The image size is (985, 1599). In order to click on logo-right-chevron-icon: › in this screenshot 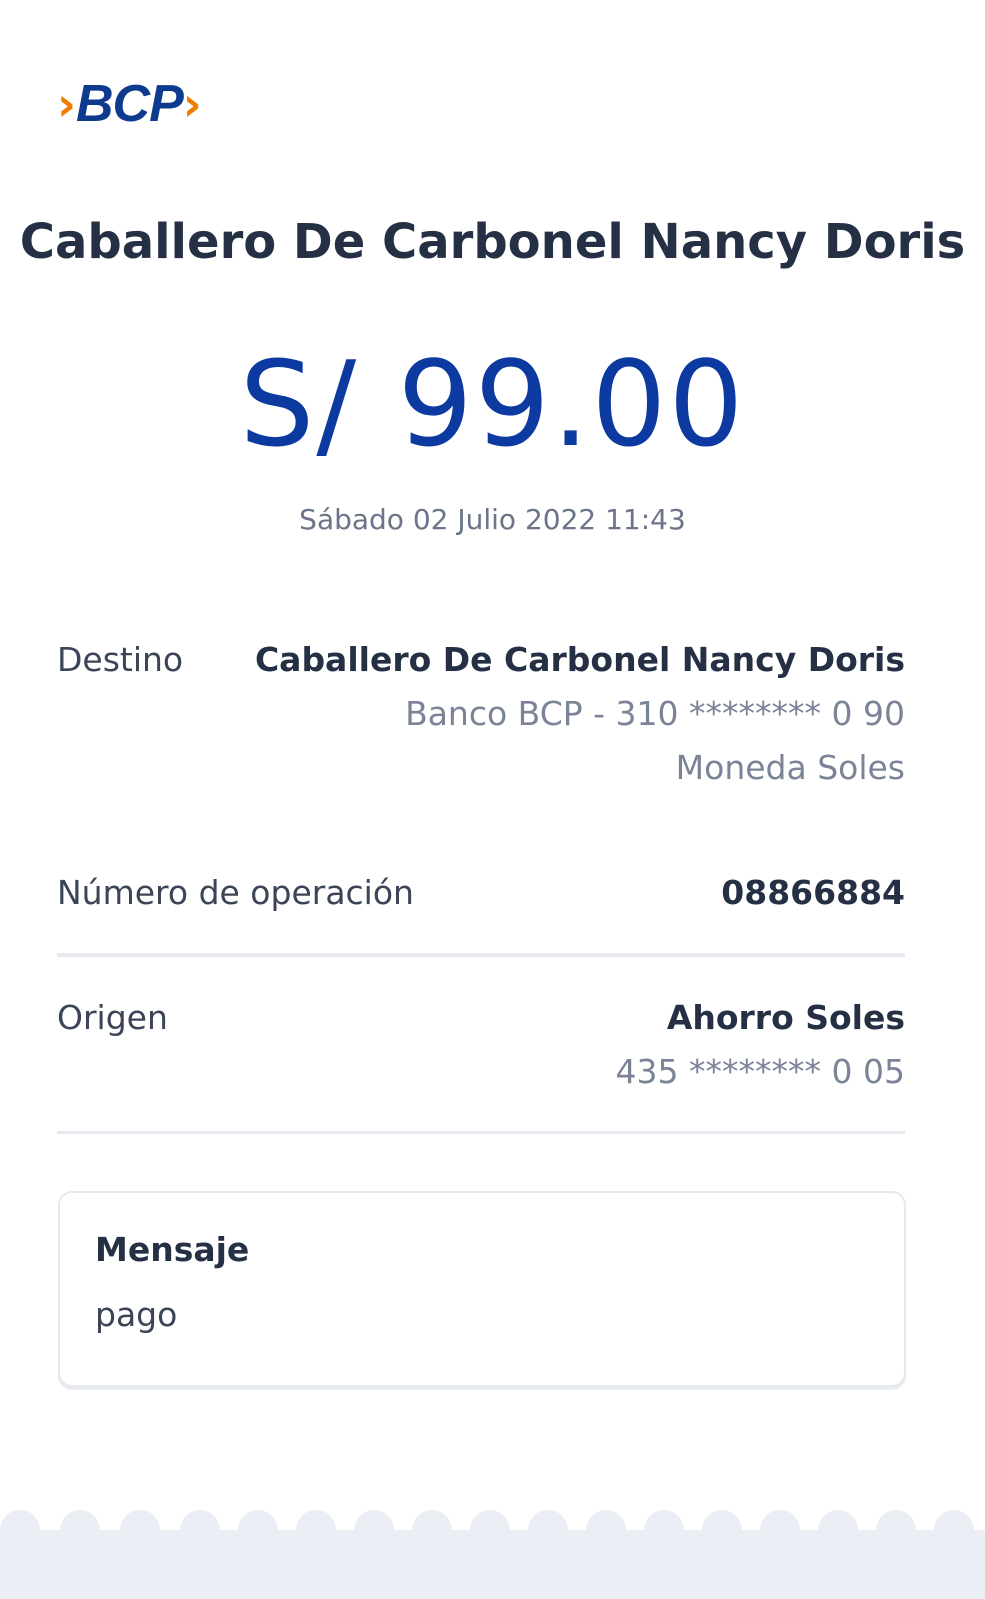, I will do `click(192, 104)`.